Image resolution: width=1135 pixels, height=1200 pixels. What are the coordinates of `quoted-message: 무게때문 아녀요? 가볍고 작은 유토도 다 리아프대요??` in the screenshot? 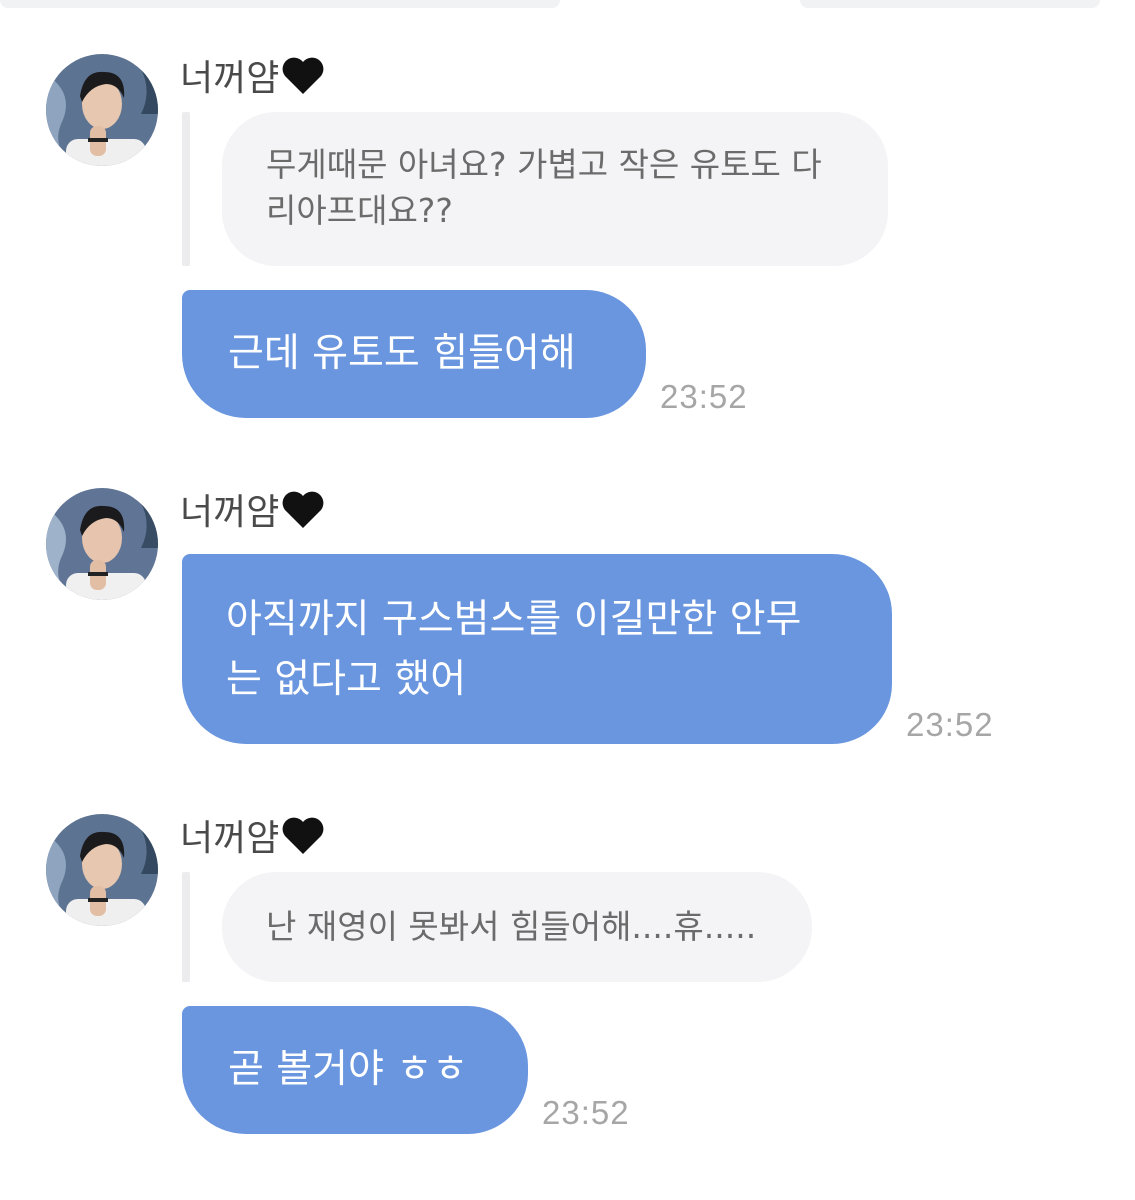 It's located at (555, 189).